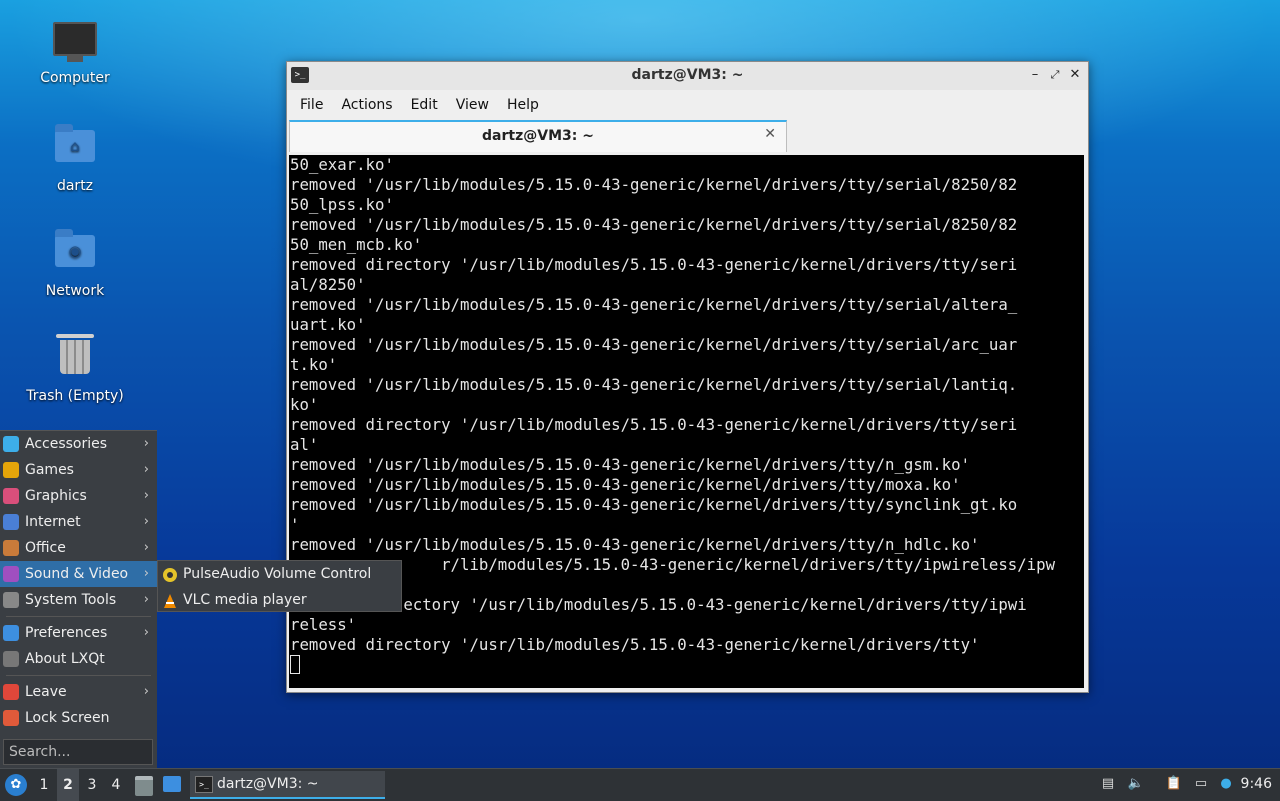 The width and height of the screenshot is (1280, 801). What do you see at coordinates (66, 444) in the screenshot?
I see `menu-item-label: Accessories` at bounding box center [66, 444].